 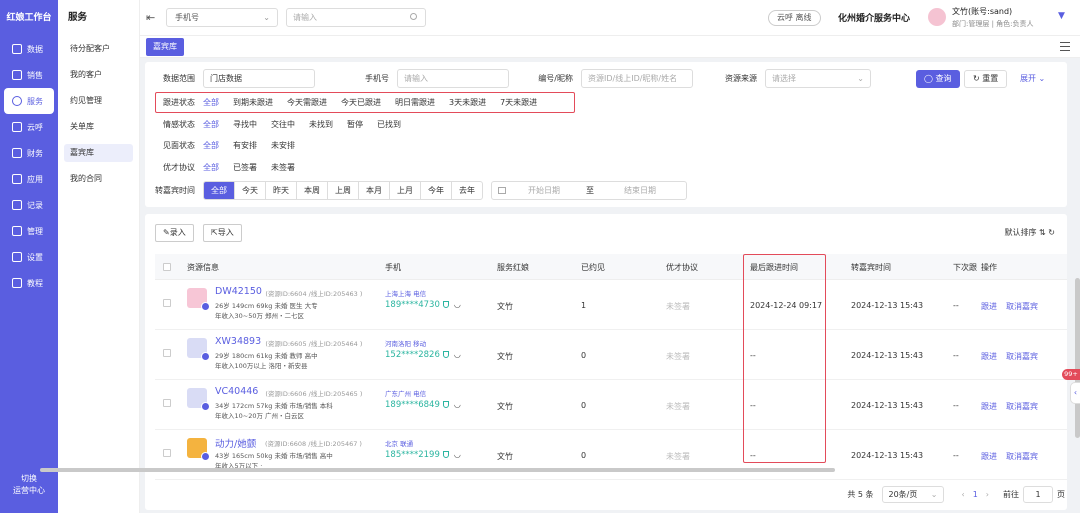 What do you see at coordinates (1032, 78) in the screenshot?
I see `expand-link: 展开 ⌄` at bounding box center [1032, 78].